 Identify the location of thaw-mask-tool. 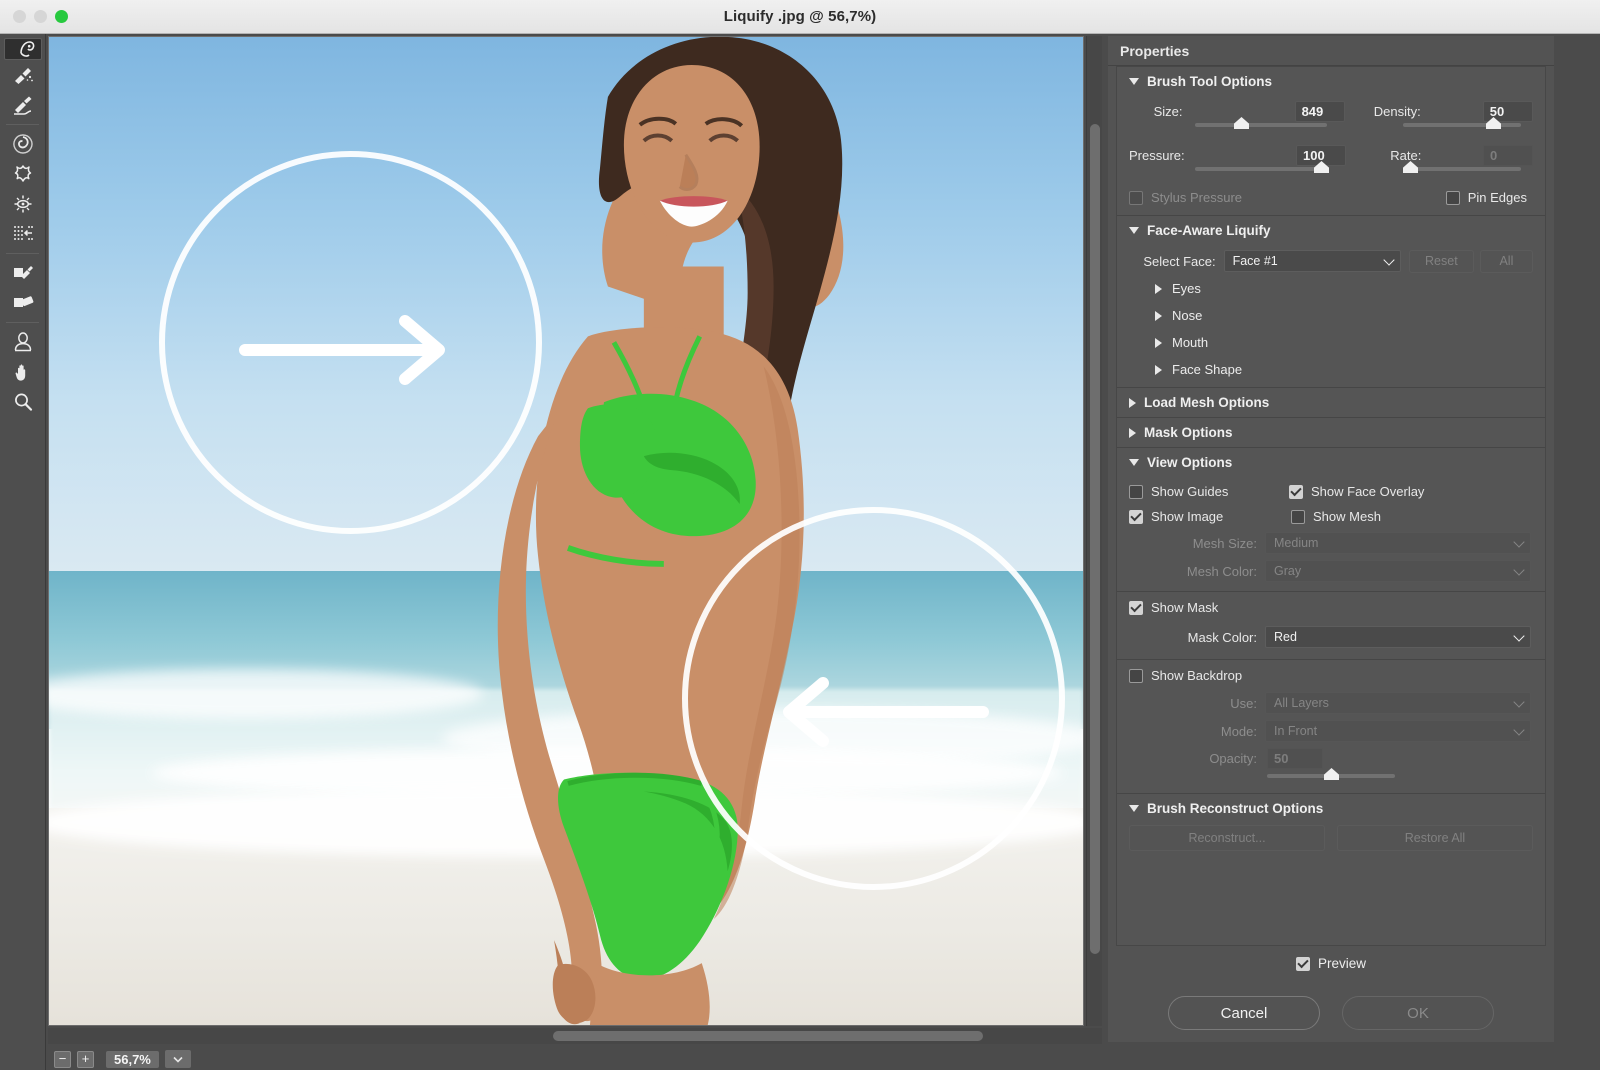
(23, 303).